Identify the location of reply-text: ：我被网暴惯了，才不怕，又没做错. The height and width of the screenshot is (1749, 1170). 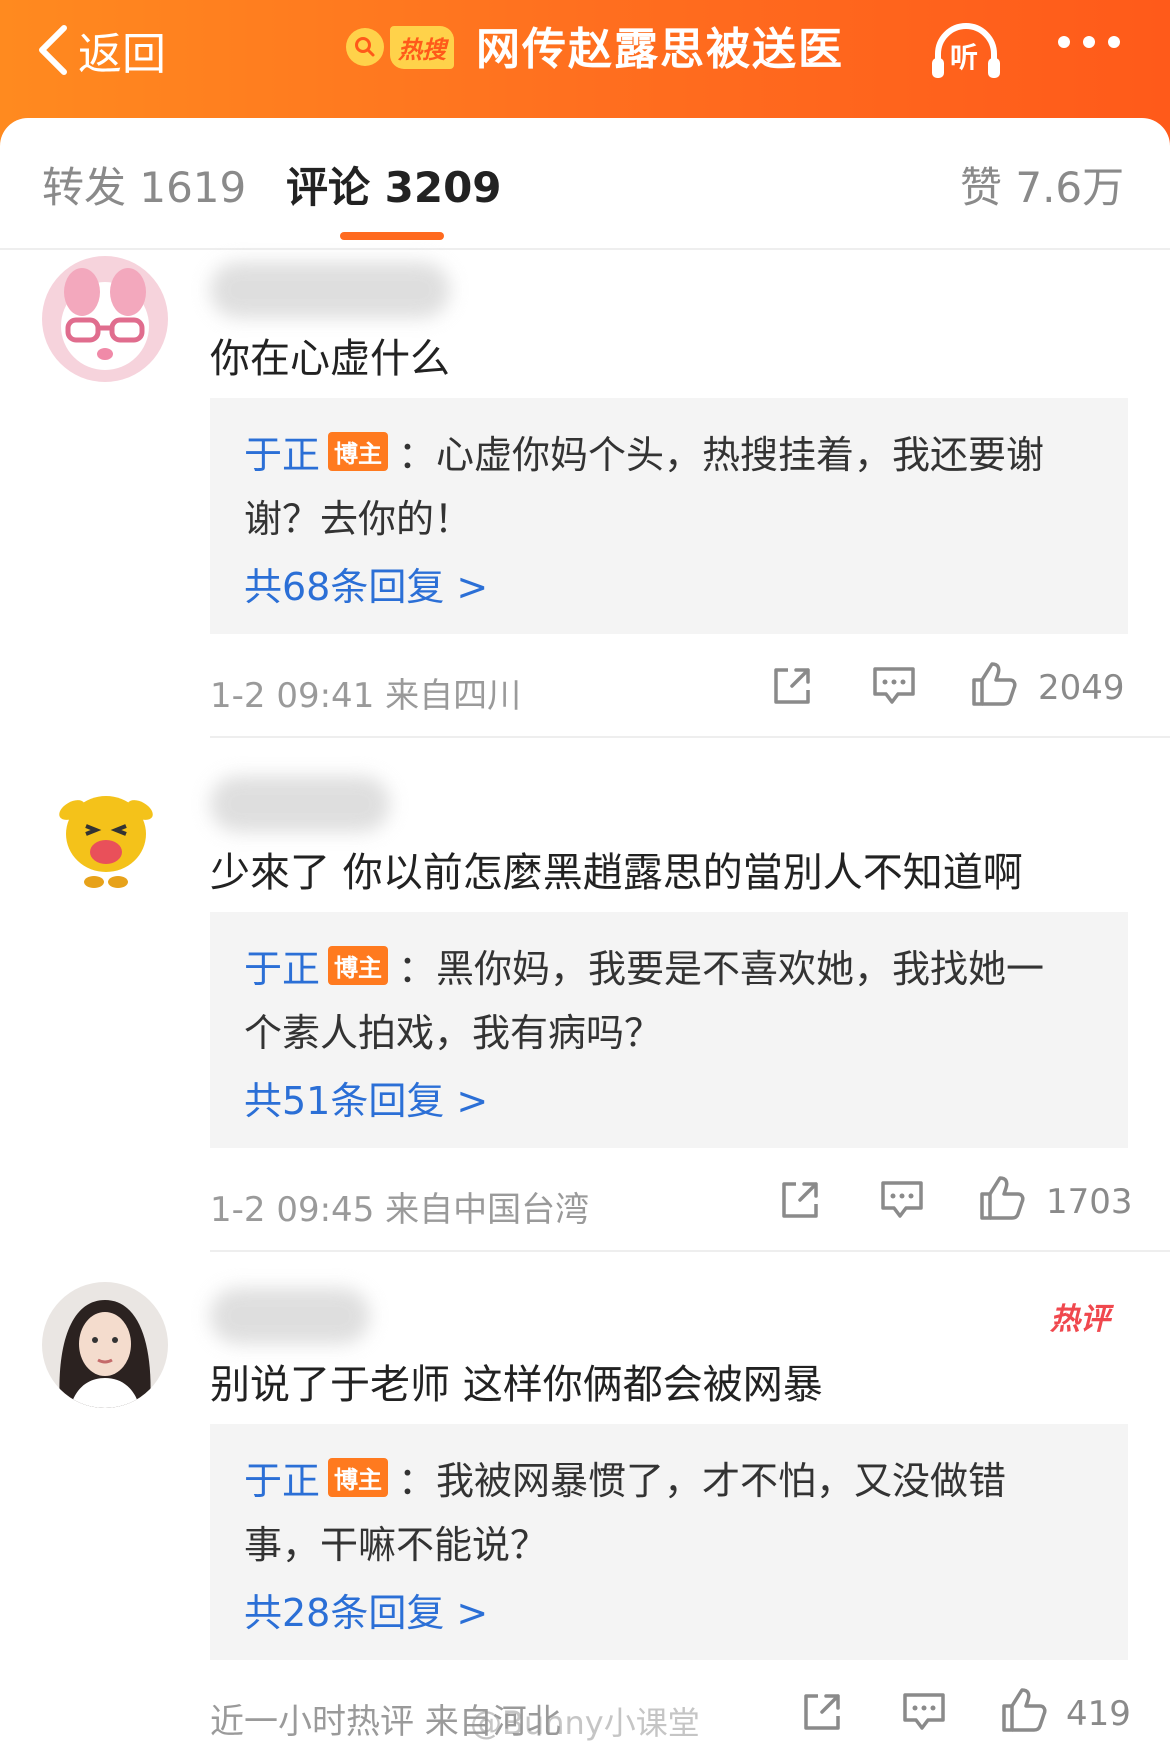
(702, 1481).